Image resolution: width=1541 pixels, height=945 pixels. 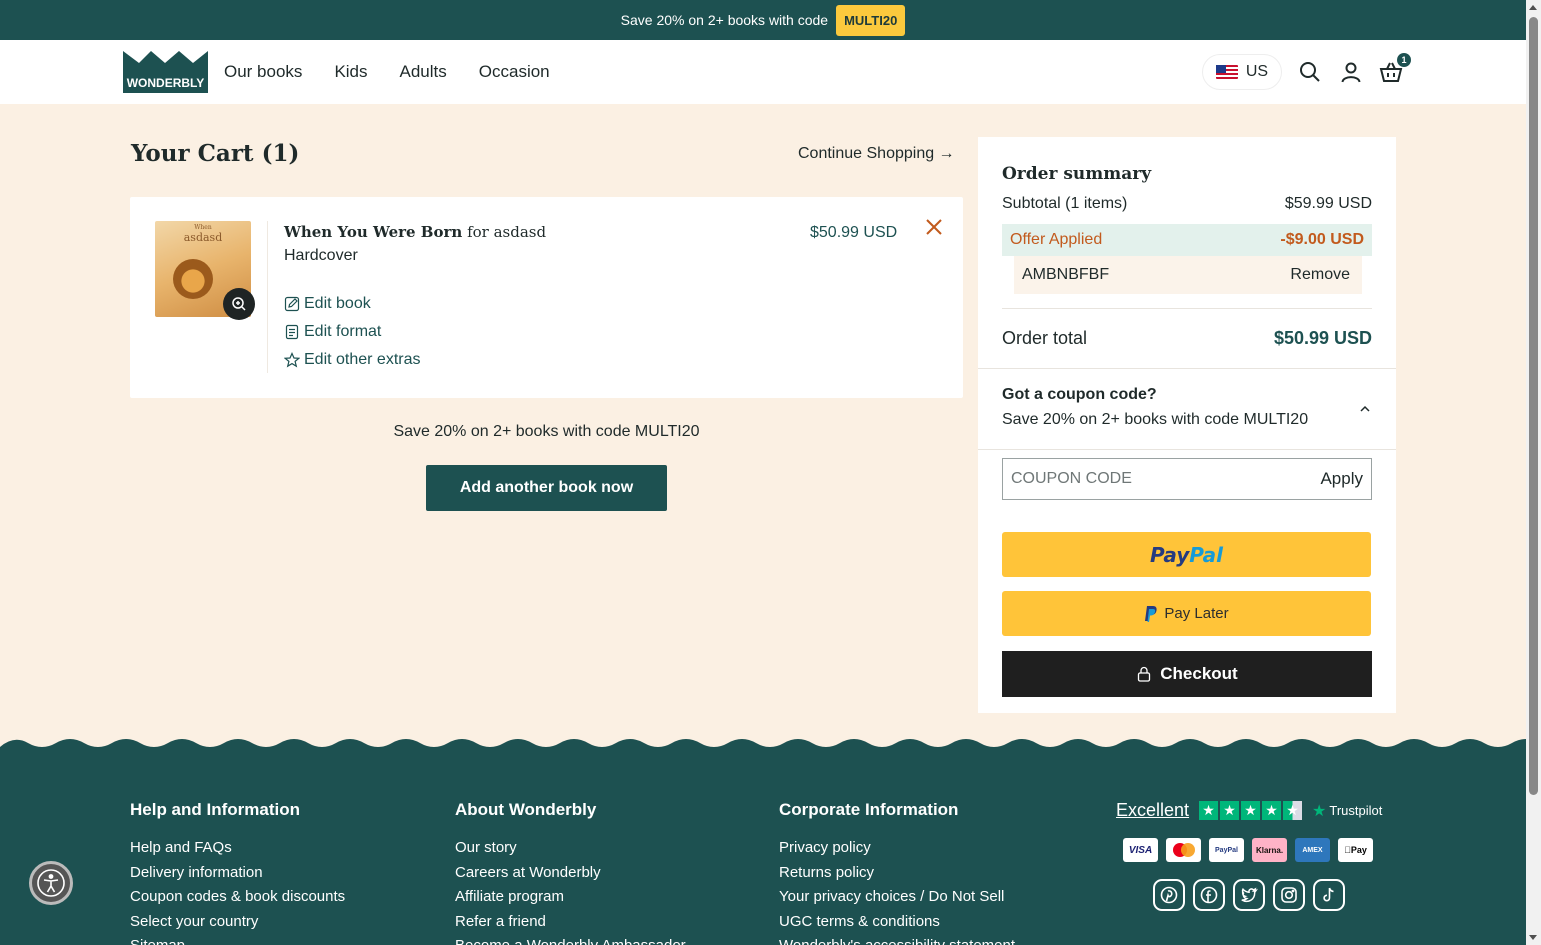 I want to click on footer-link: Delivery information, so click(x=237, y=873).